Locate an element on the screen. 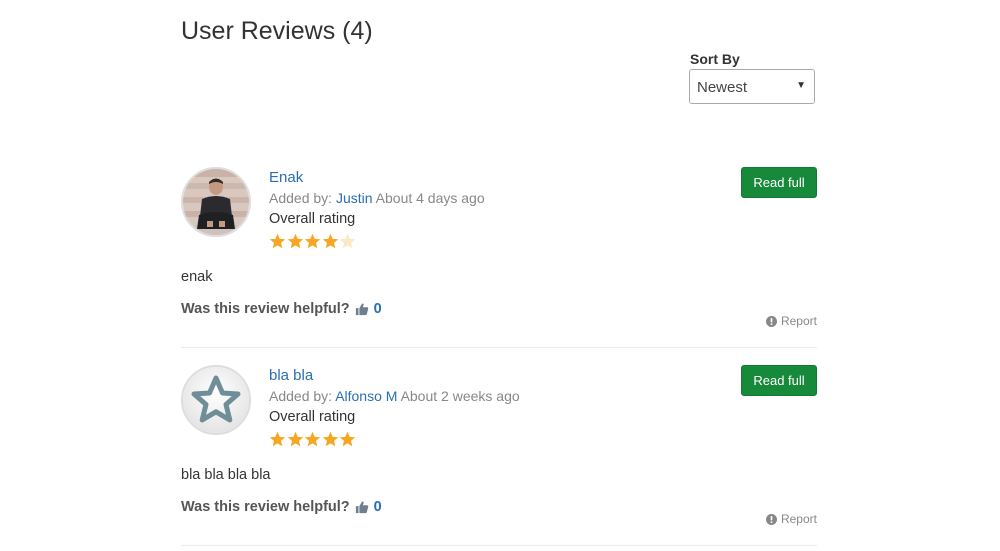 This screenshot has width=1000, height=551. review-time: About 2 weeks ago is located at coordinates (460, 396).